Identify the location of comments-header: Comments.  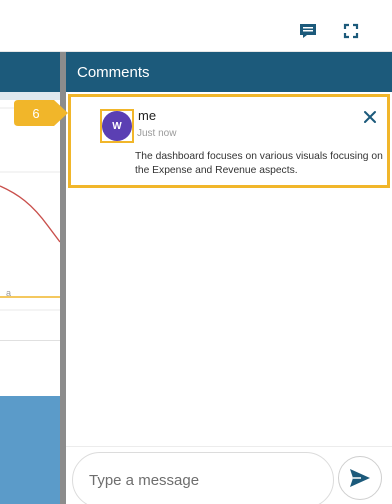
(229, 72).